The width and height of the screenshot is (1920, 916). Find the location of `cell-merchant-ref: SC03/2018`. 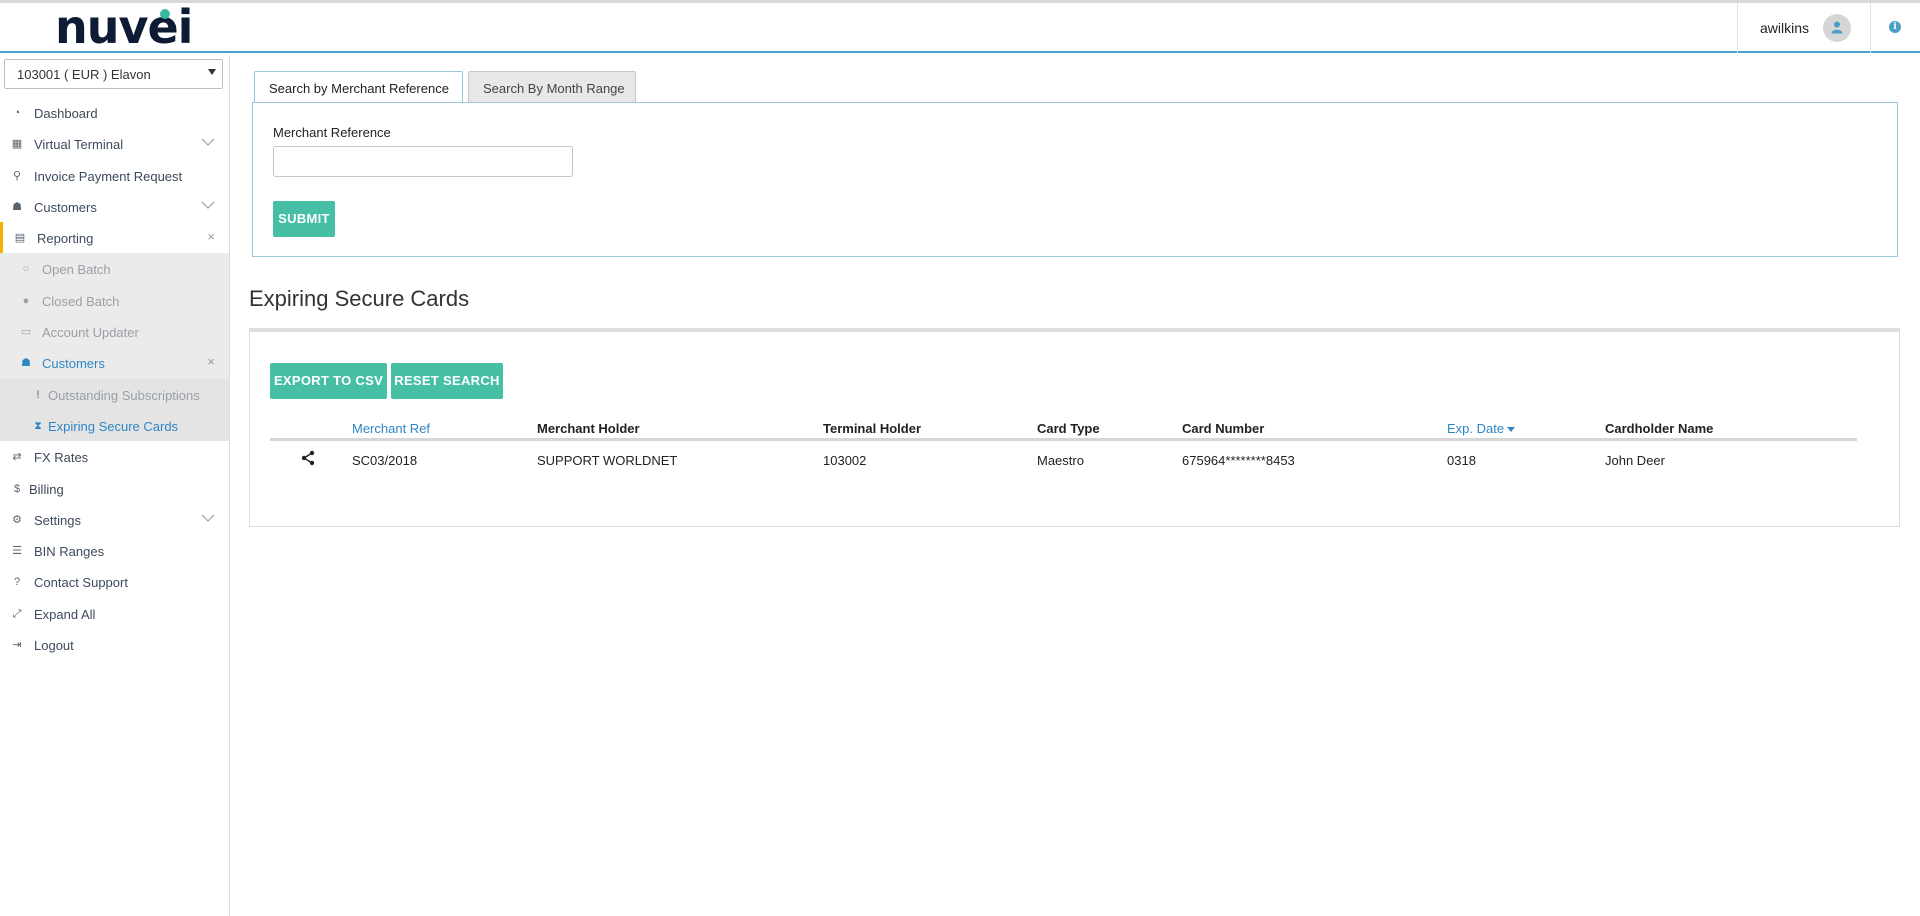

cell-merchant-ref: SC03/2018 is located at coordinates (385, 460).